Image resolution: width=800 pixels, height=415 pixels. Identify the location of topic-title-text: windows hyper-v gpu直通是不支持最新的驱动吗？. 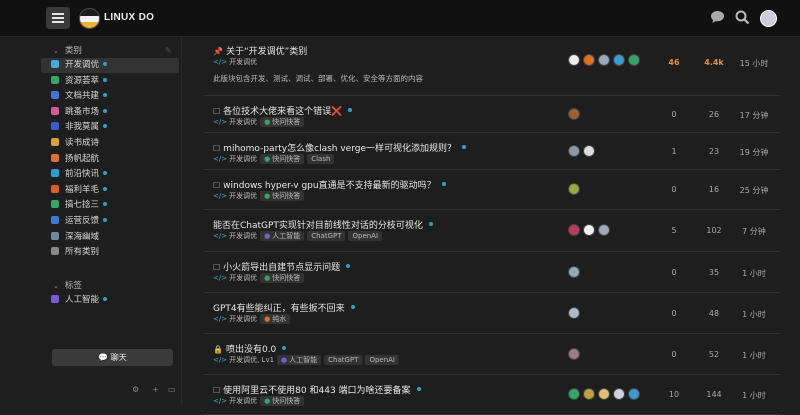
(329, 186).